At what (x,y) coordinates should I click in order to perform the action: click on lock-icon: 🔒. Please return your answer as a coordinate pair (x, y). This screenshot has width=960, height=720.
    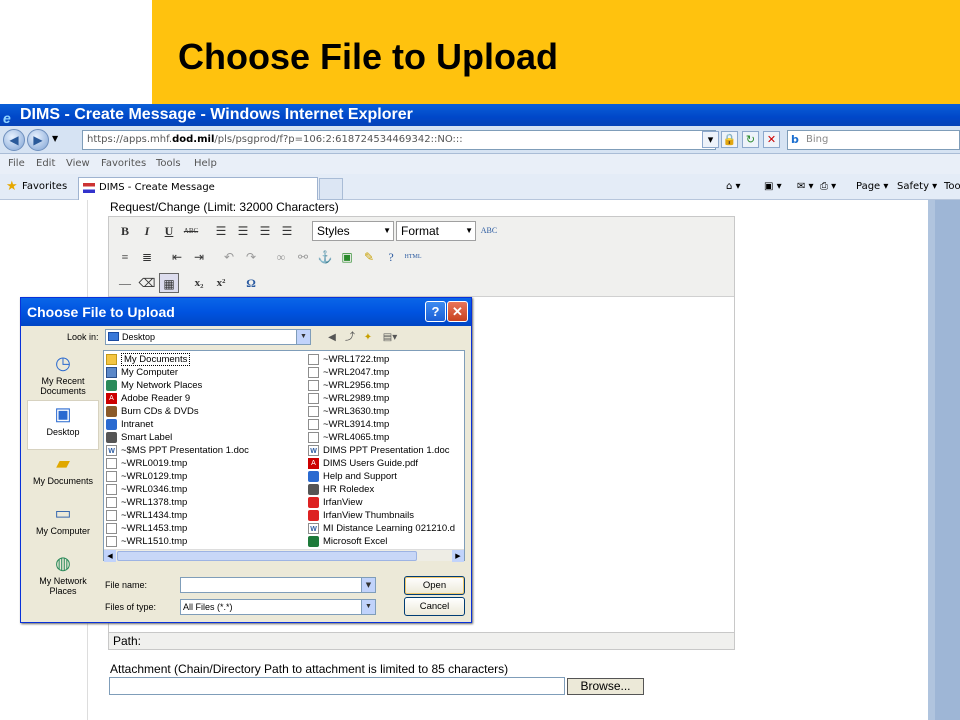
    Looking at the image, I should click on (729, 139).